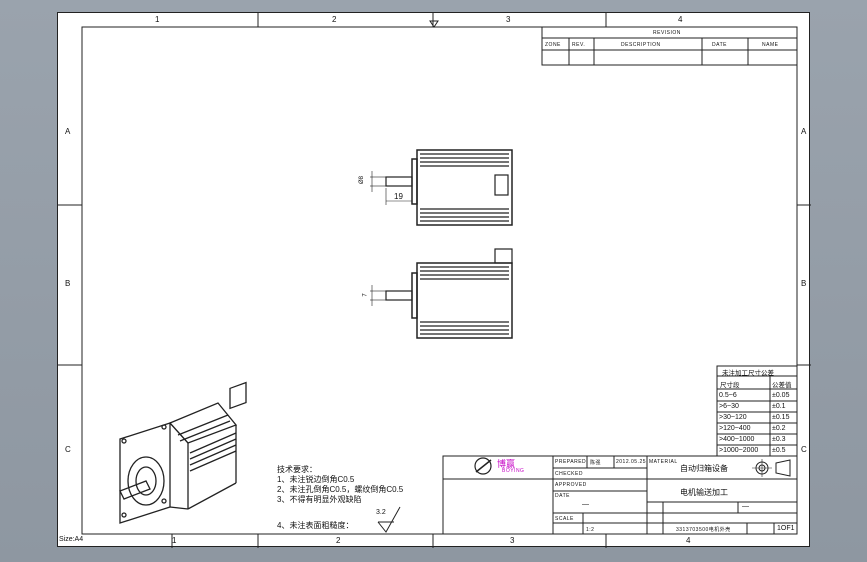  What do you see at coordinates (334, 19) in the screenshot?
I see `zone-col-2: 2` at bounding box center [334, 19].